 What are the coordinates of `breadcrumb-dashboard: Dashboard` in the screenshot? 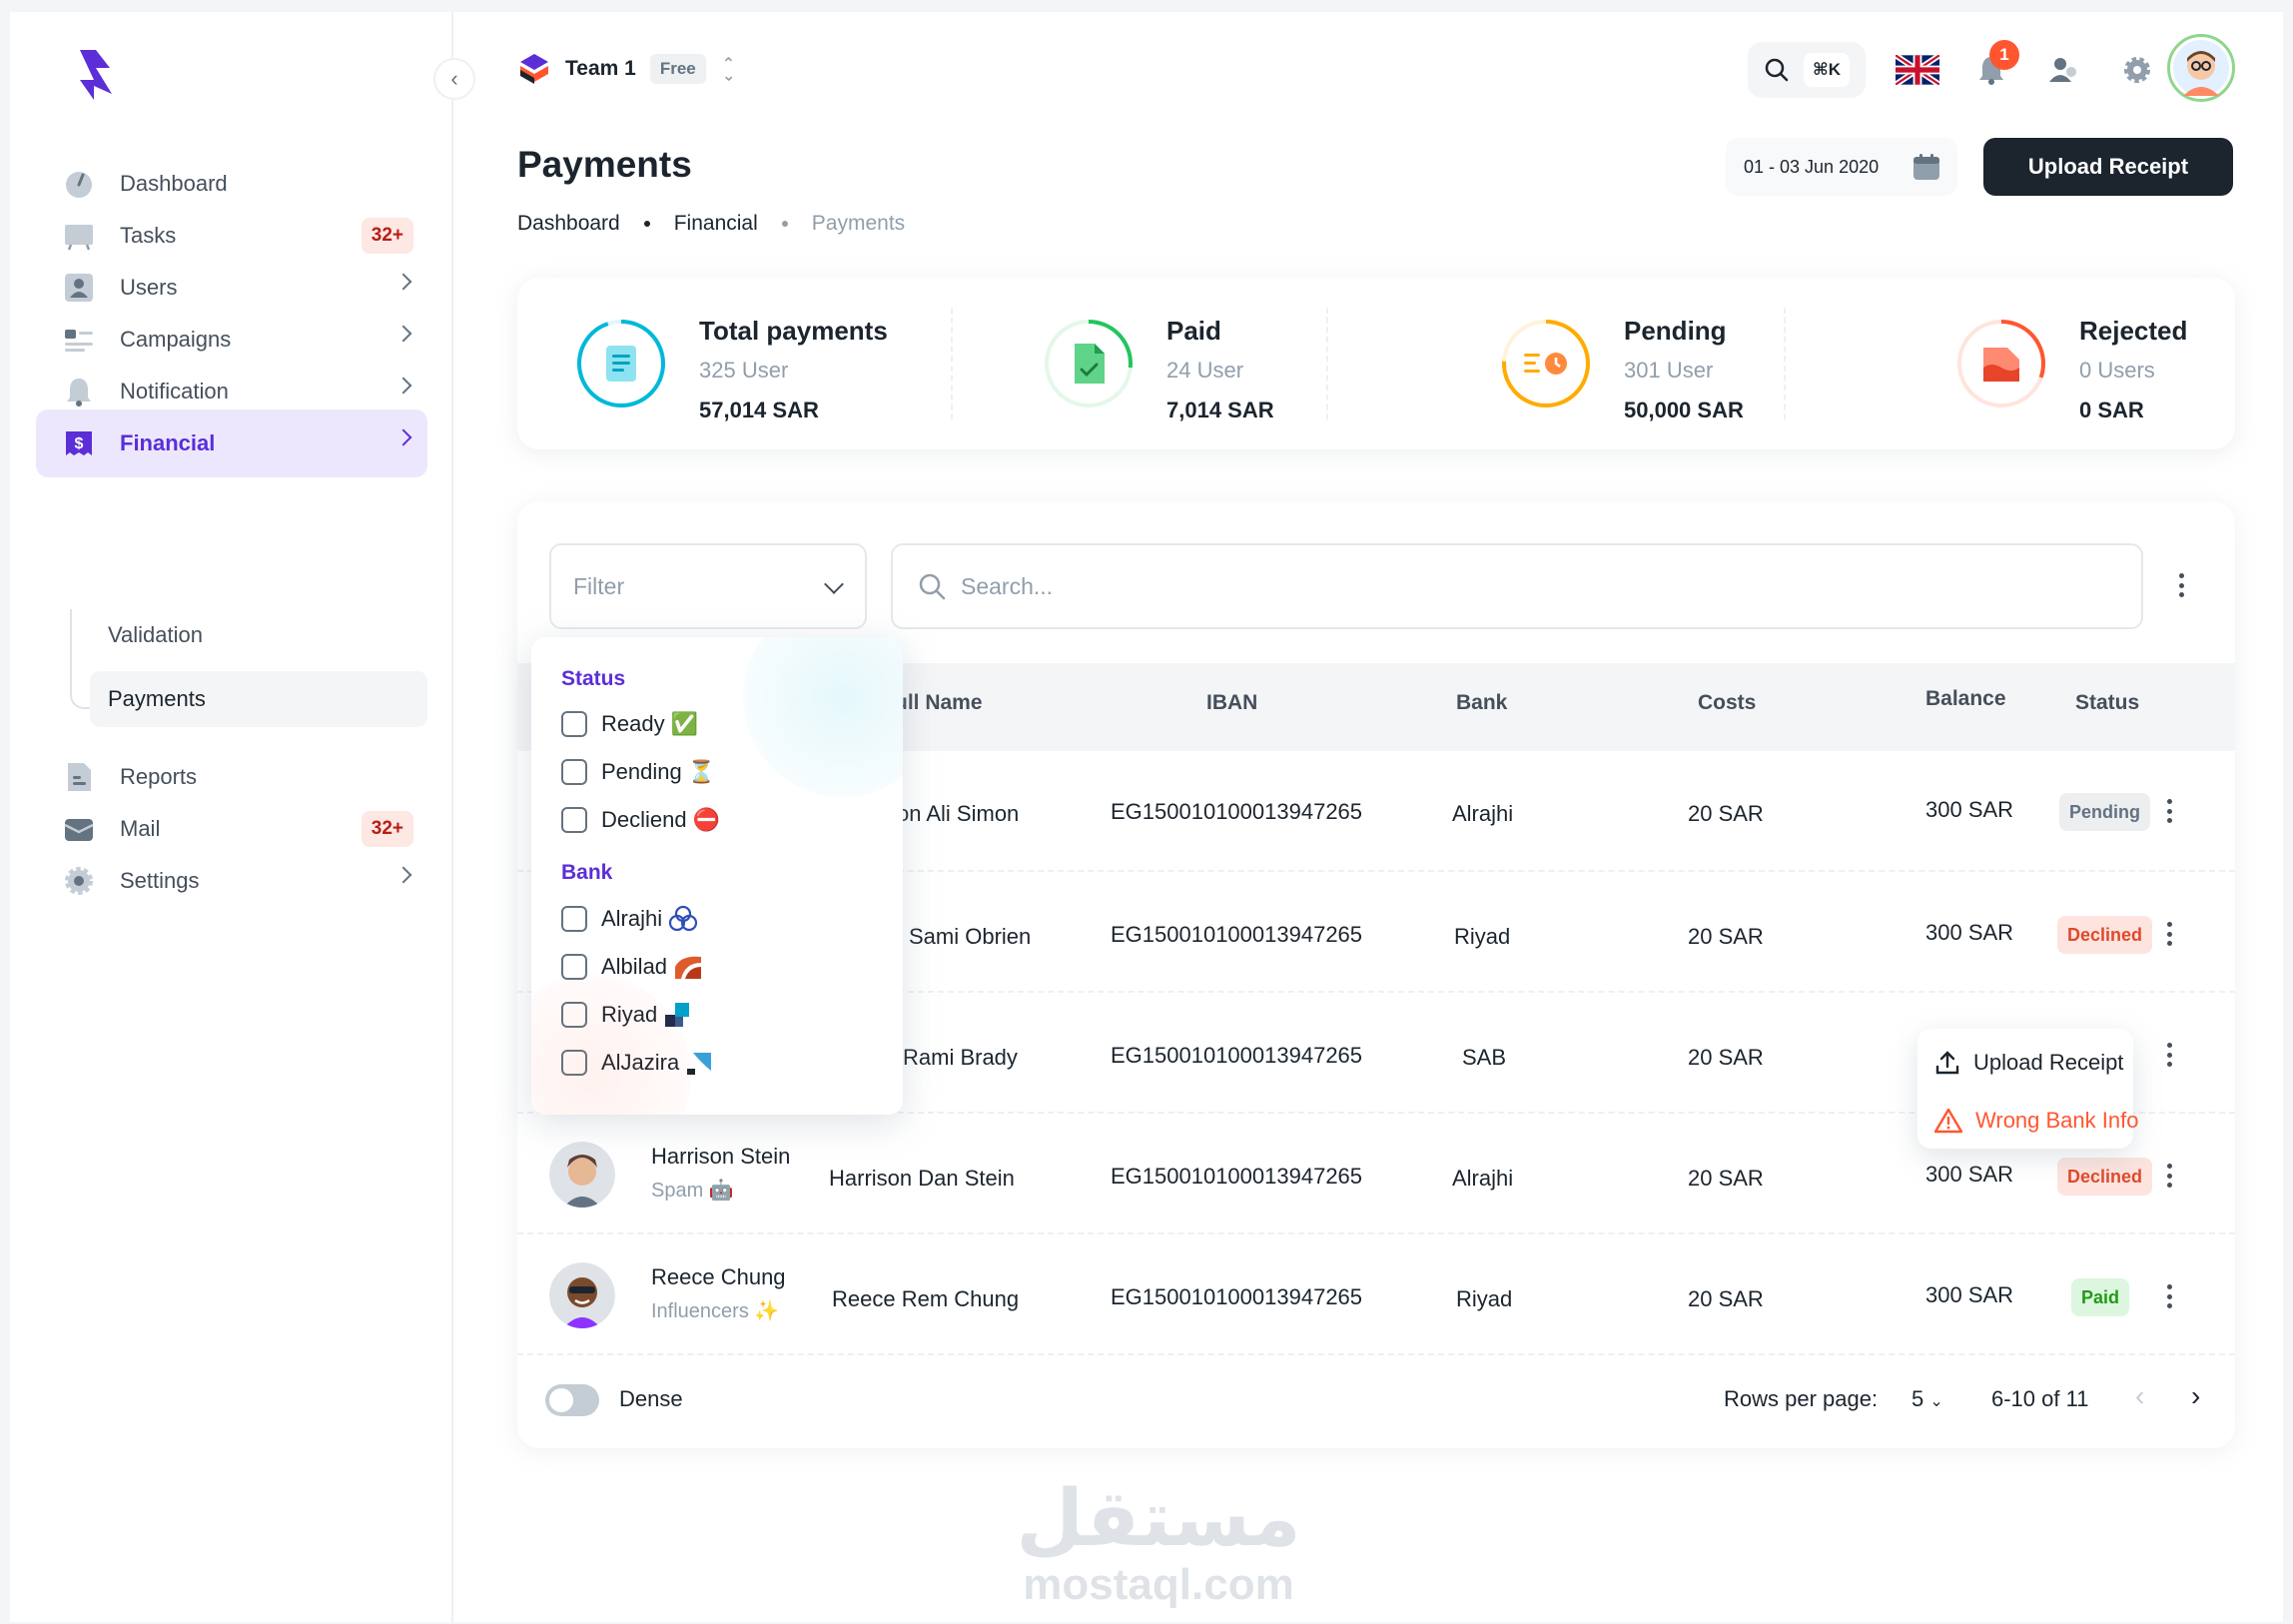 It's located at (568, 224).